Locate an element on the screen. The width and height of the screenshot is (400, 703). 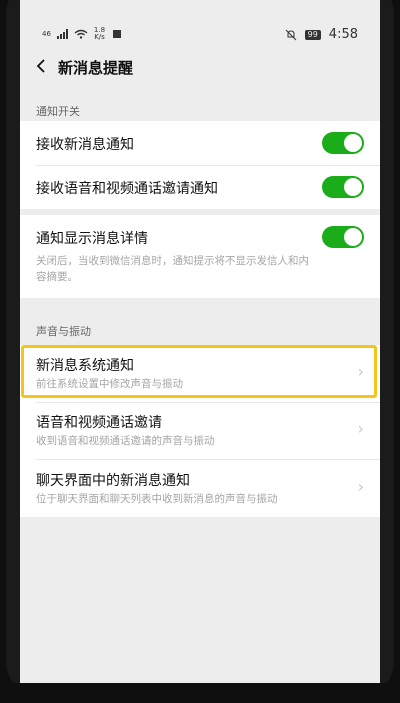
status-bar: 46 1.8 K/s 99 4:58 is located at coordinates (200, 21).